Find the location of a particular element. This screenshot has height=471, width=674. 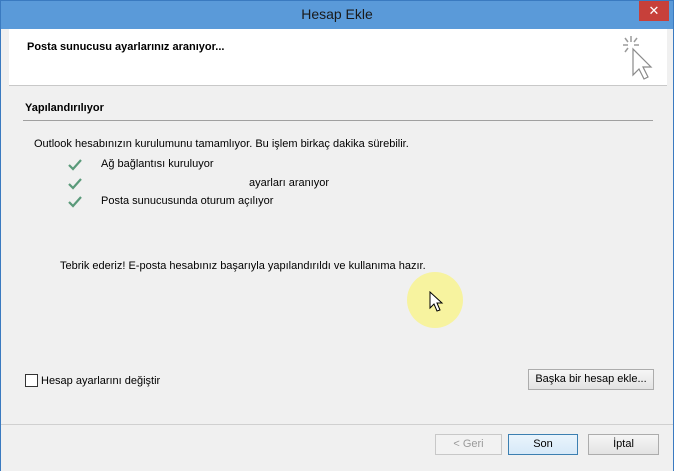

cancel-button: İptal is located at coordinates (623, 444).